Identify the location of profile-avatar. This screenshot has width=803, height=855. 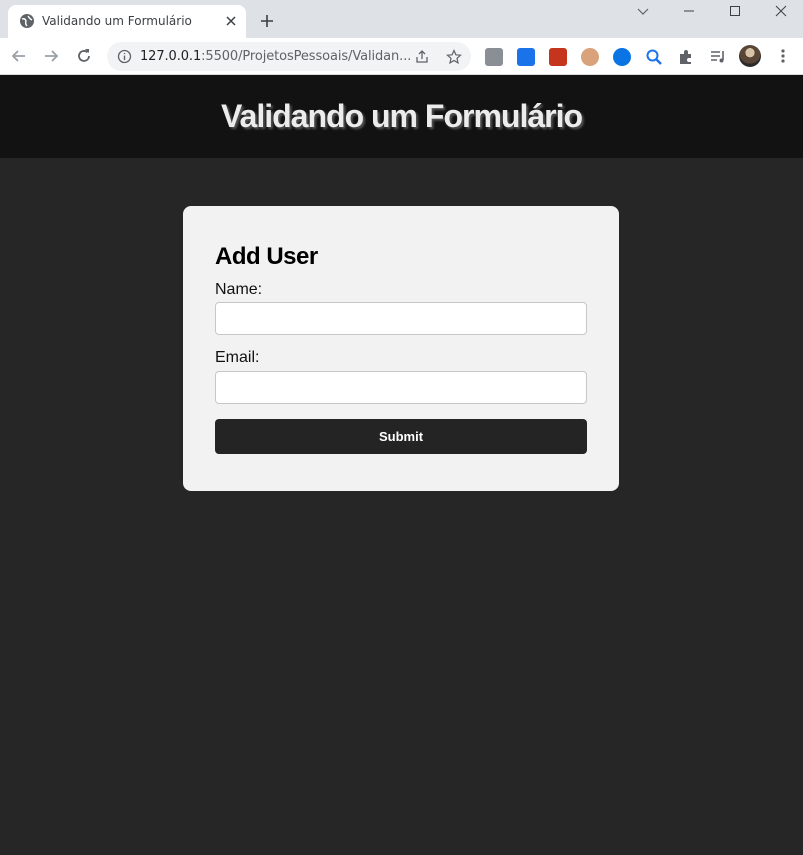
(750, 56).